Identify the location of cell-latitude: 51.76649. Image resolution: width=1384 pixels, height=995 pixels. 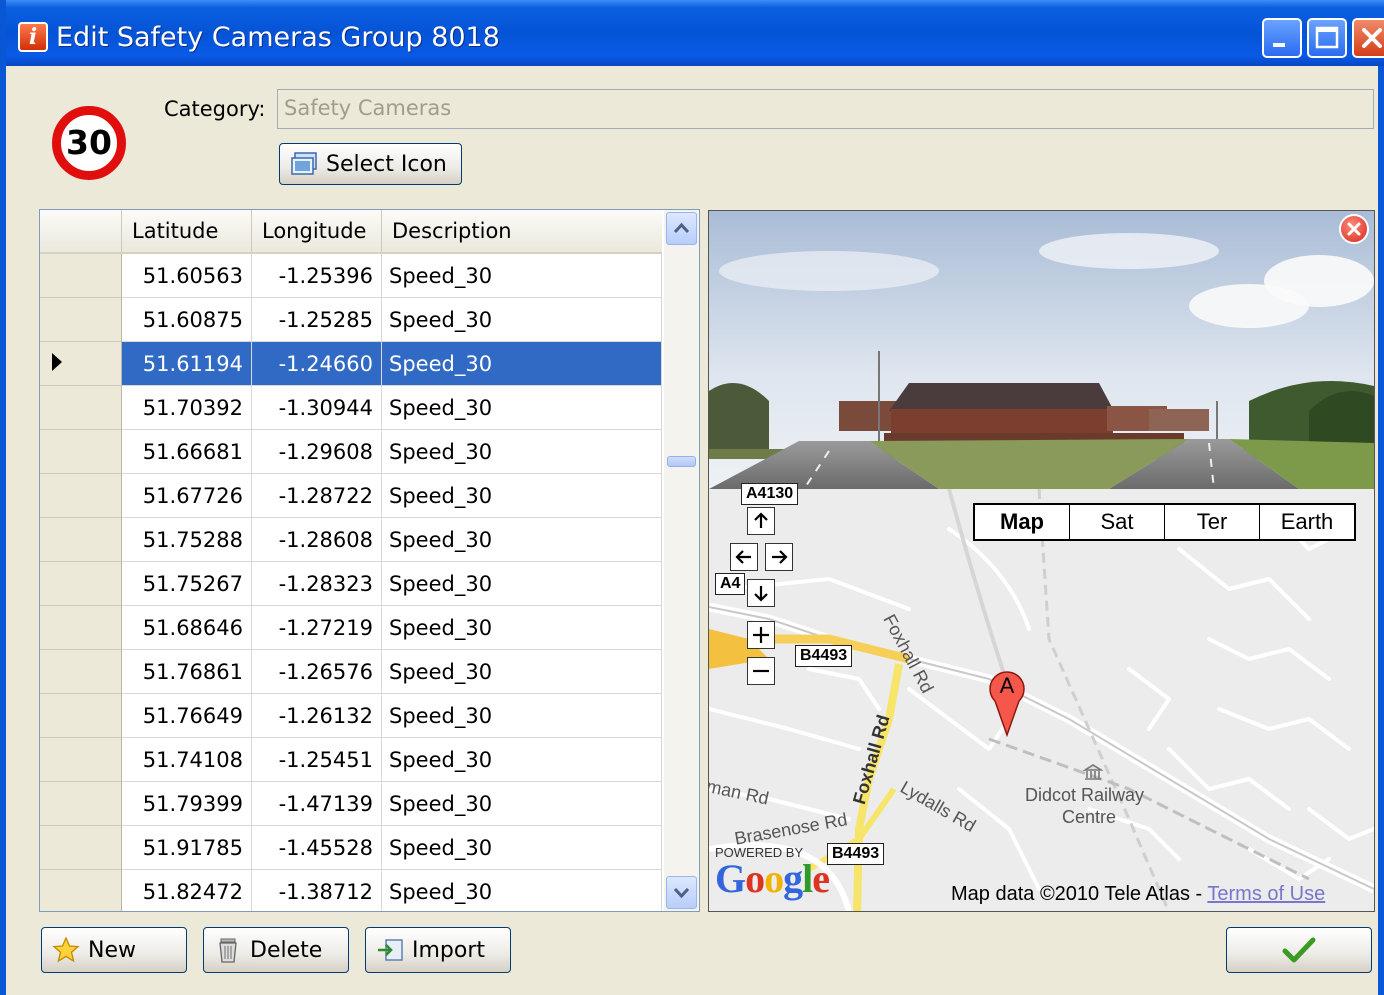
(187, 716).